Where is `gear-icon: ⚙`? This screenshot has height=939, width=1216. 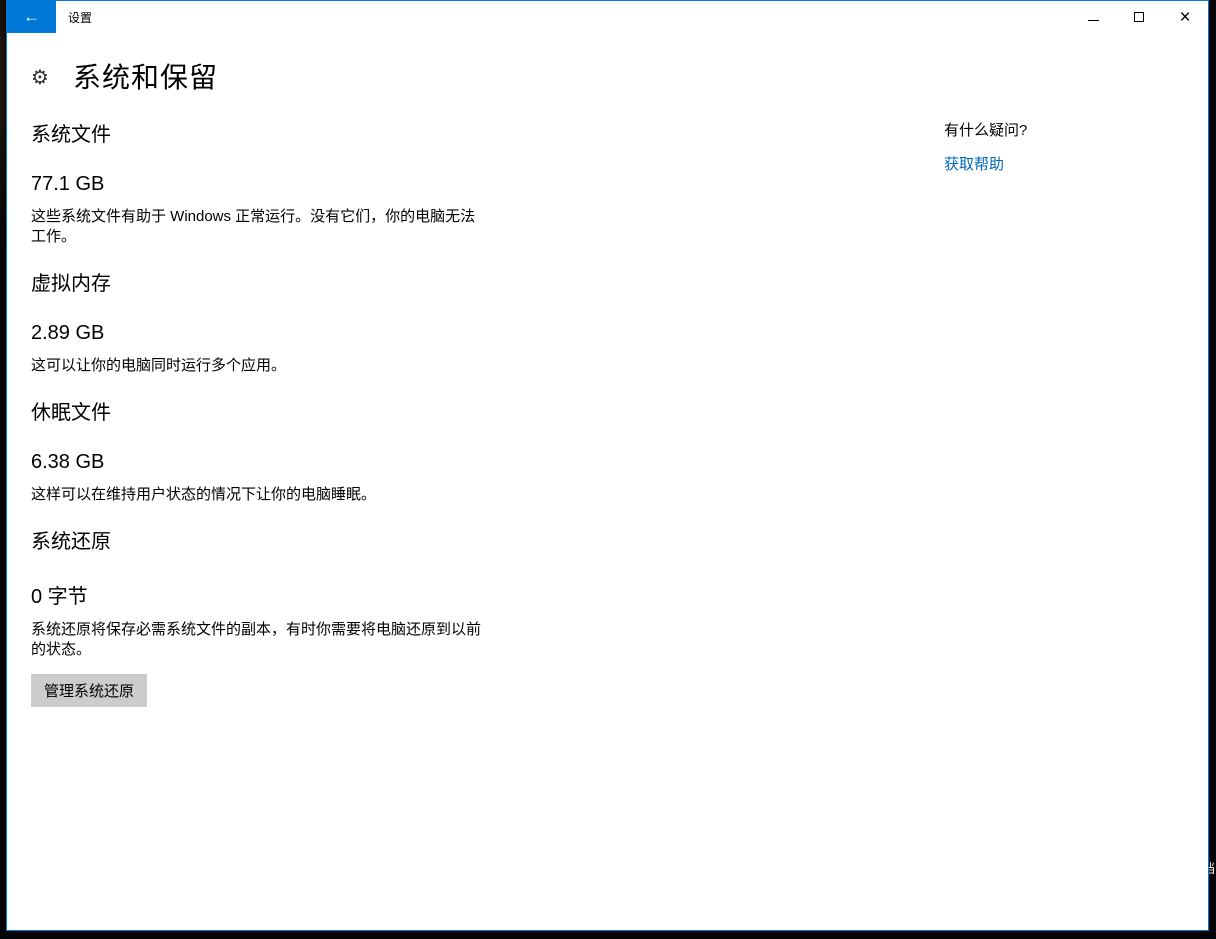
gear-icon: ⚙ is located at coordinates (40, 78).